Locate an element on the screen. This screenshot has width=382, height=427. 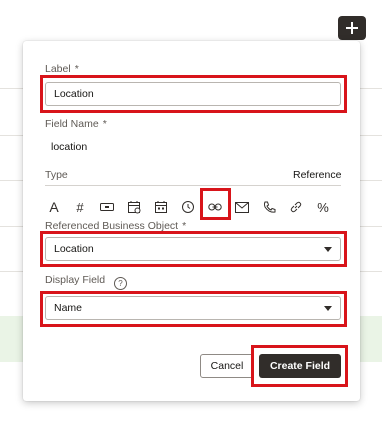
selected-type-name: Reference is located at coordinates (317, 175).